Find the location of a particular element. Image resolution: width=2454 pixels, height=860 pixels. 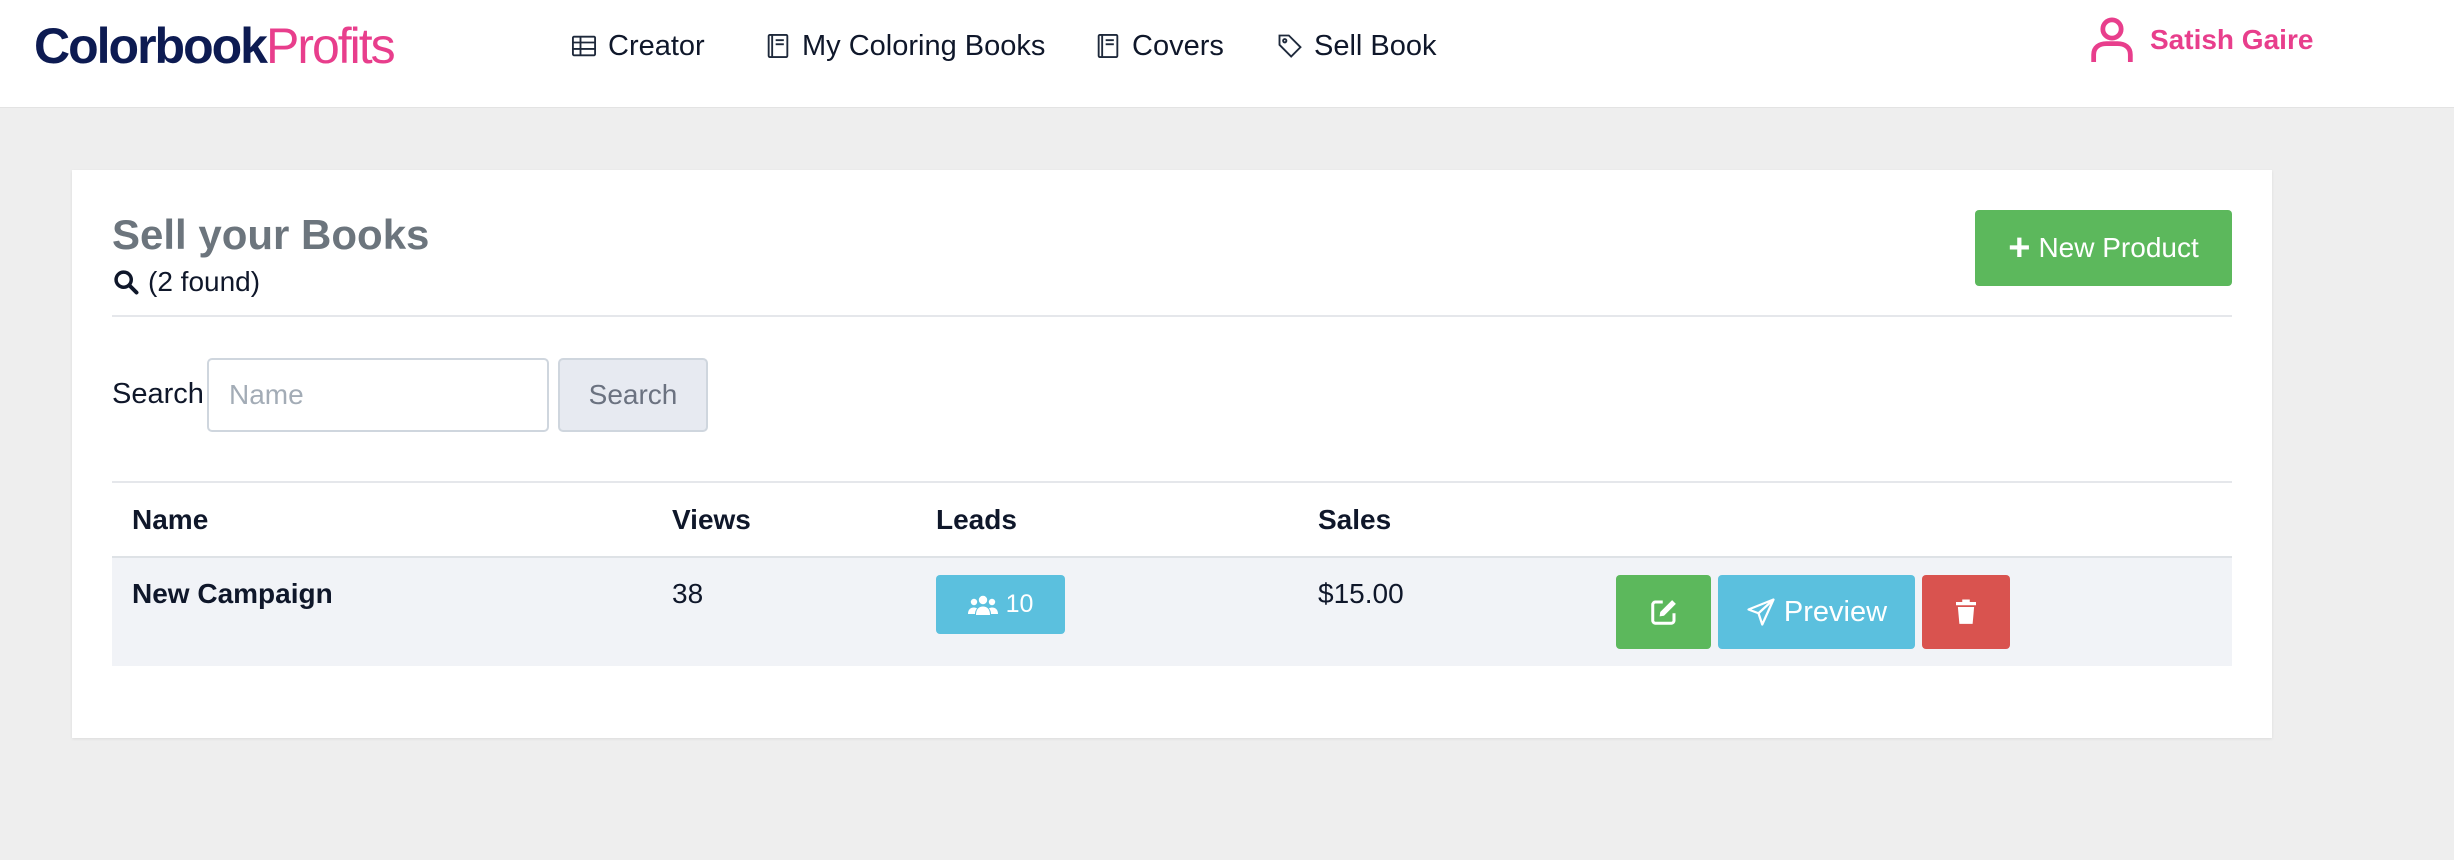

edit-button is located at coordinates (1663, 612).